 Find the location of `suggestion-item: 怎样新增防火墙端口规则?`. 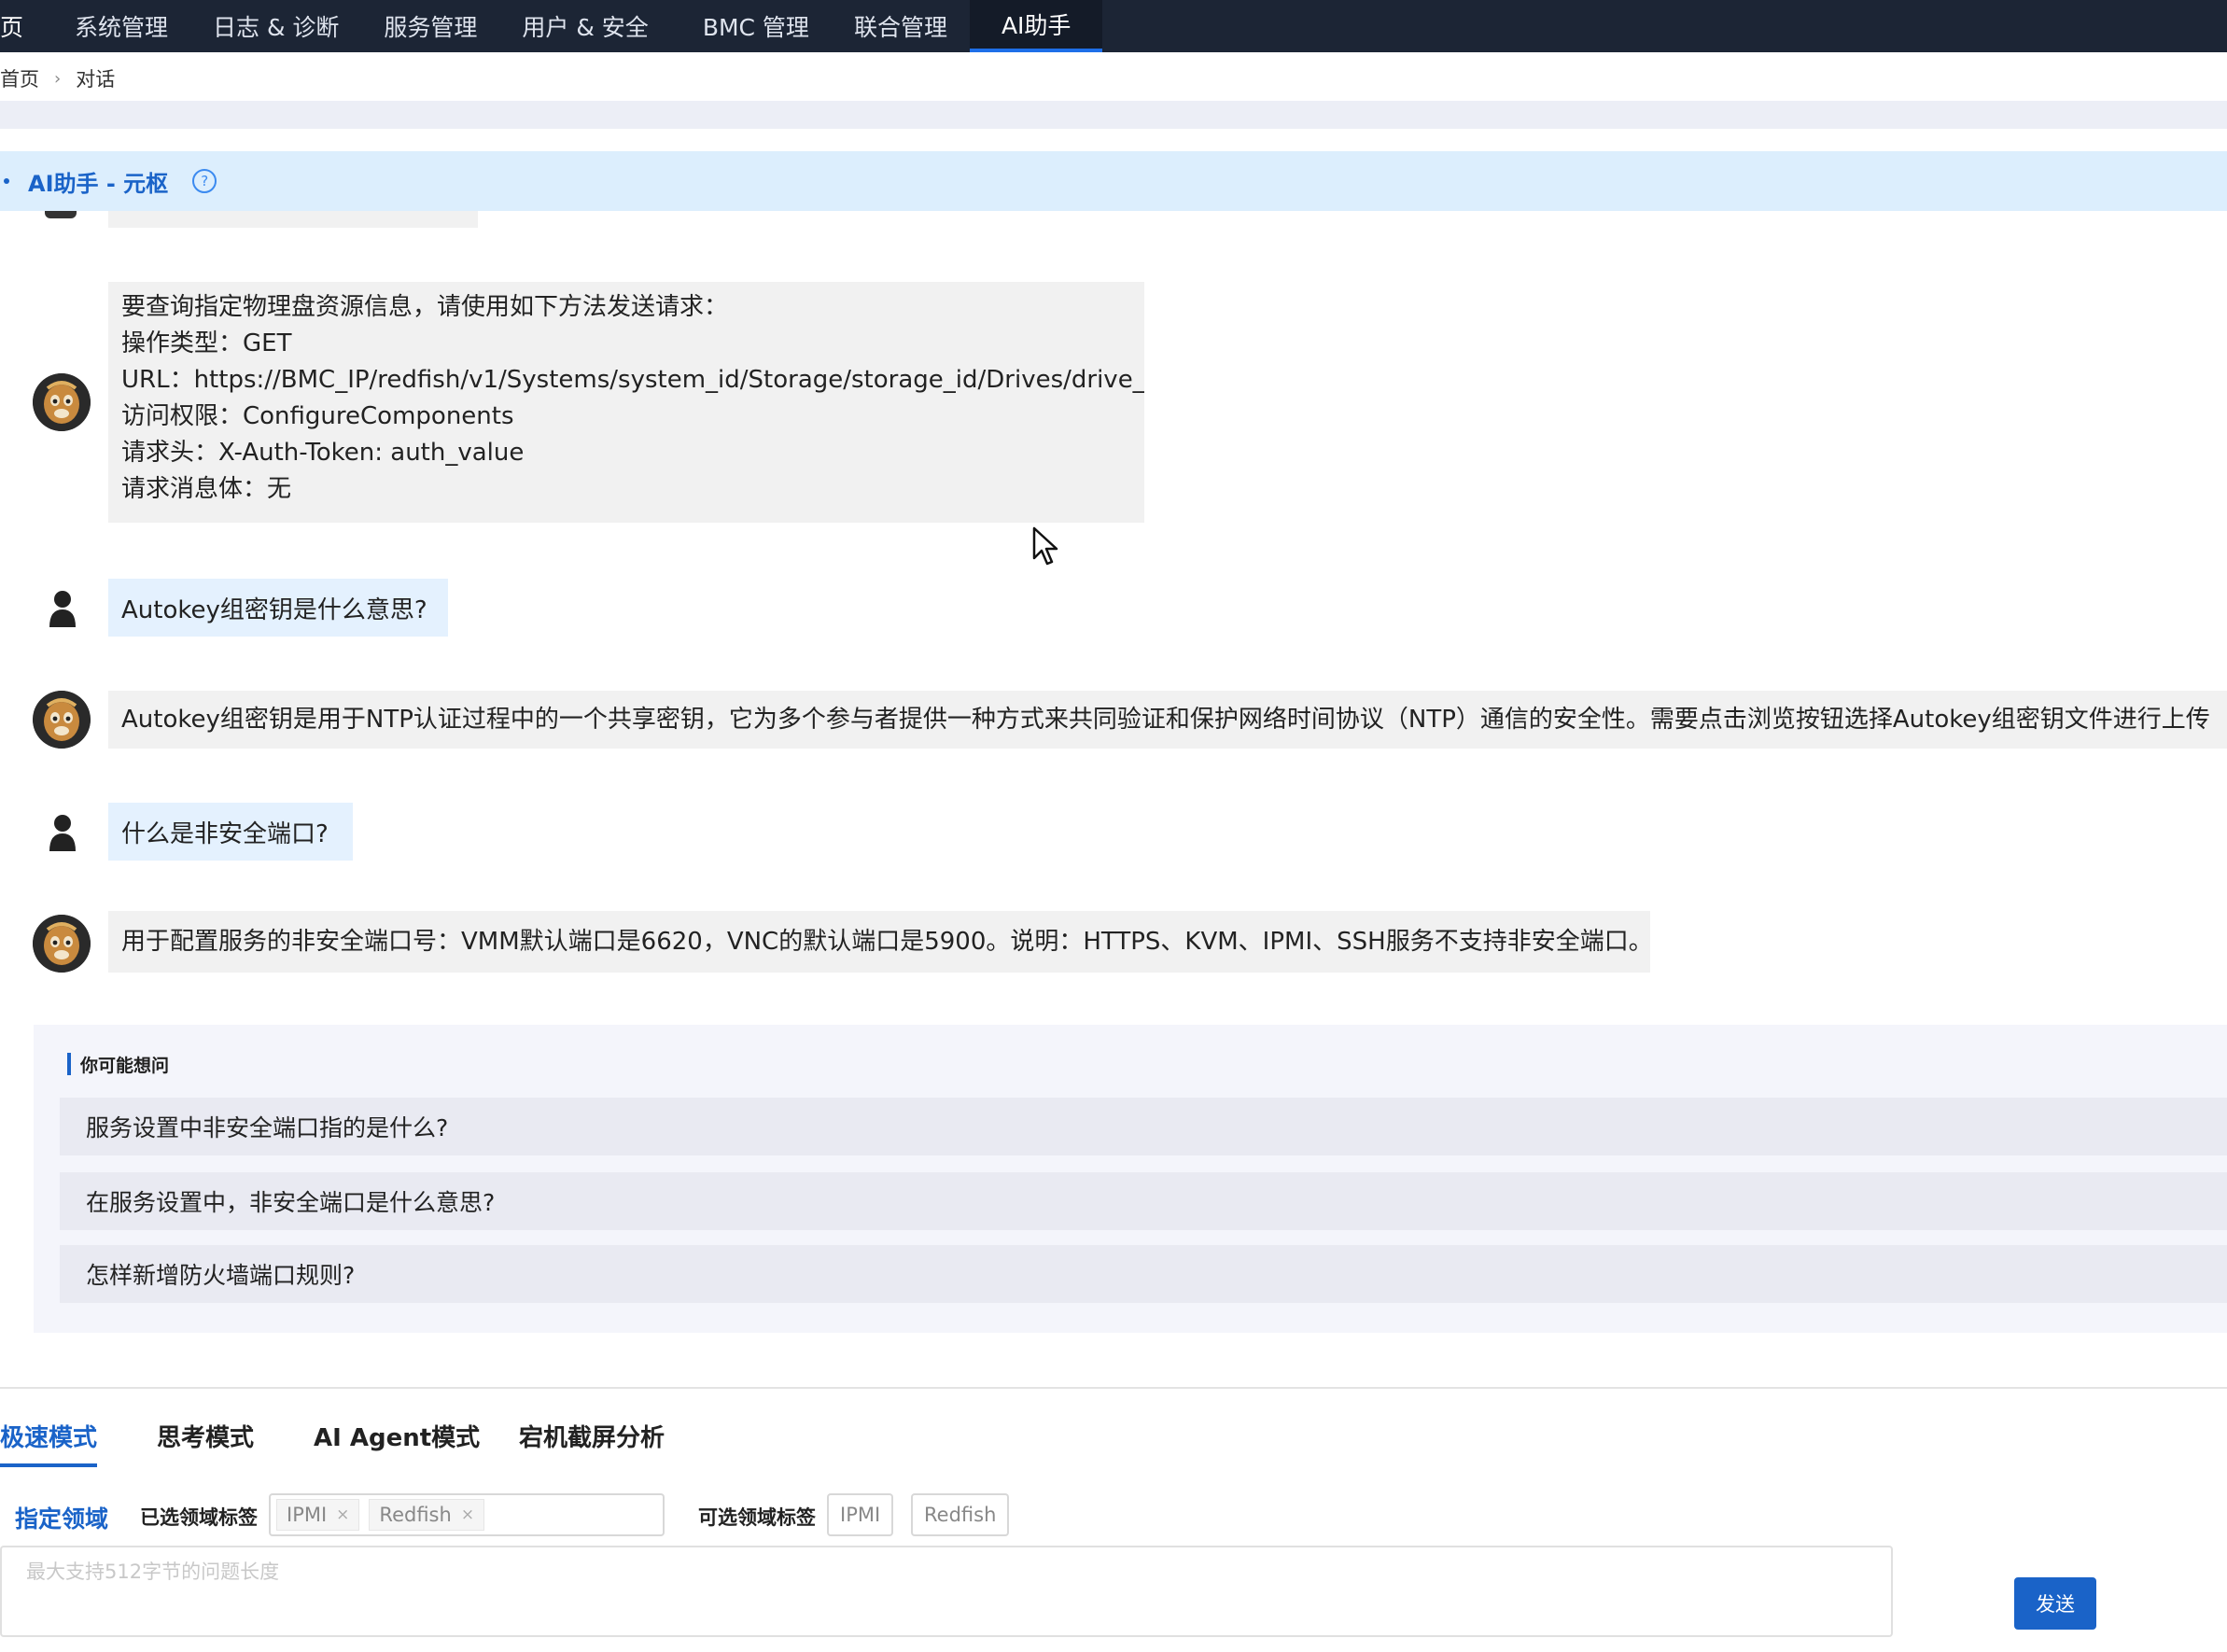

suggestion-item: 怎样新增防火墙端口规则? is located at coordinates (1143, 1274).